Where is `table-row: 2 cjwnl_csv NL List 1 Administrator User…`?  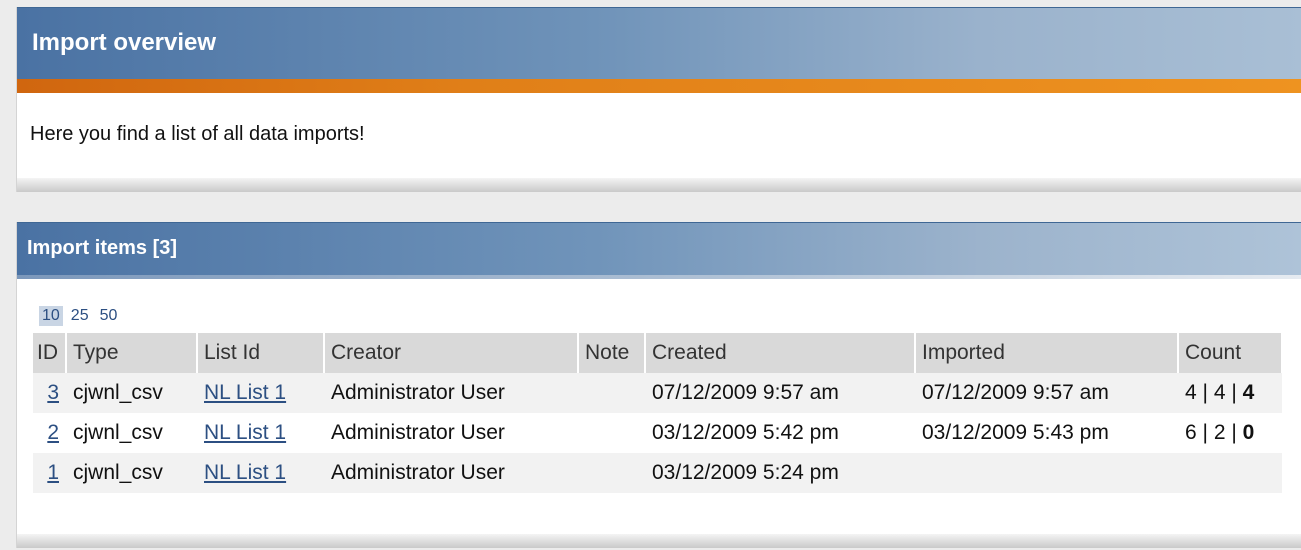 table-row: 2 cjwnl_csv NL List 1 Administrator User… is located at coordinates (657, 433).